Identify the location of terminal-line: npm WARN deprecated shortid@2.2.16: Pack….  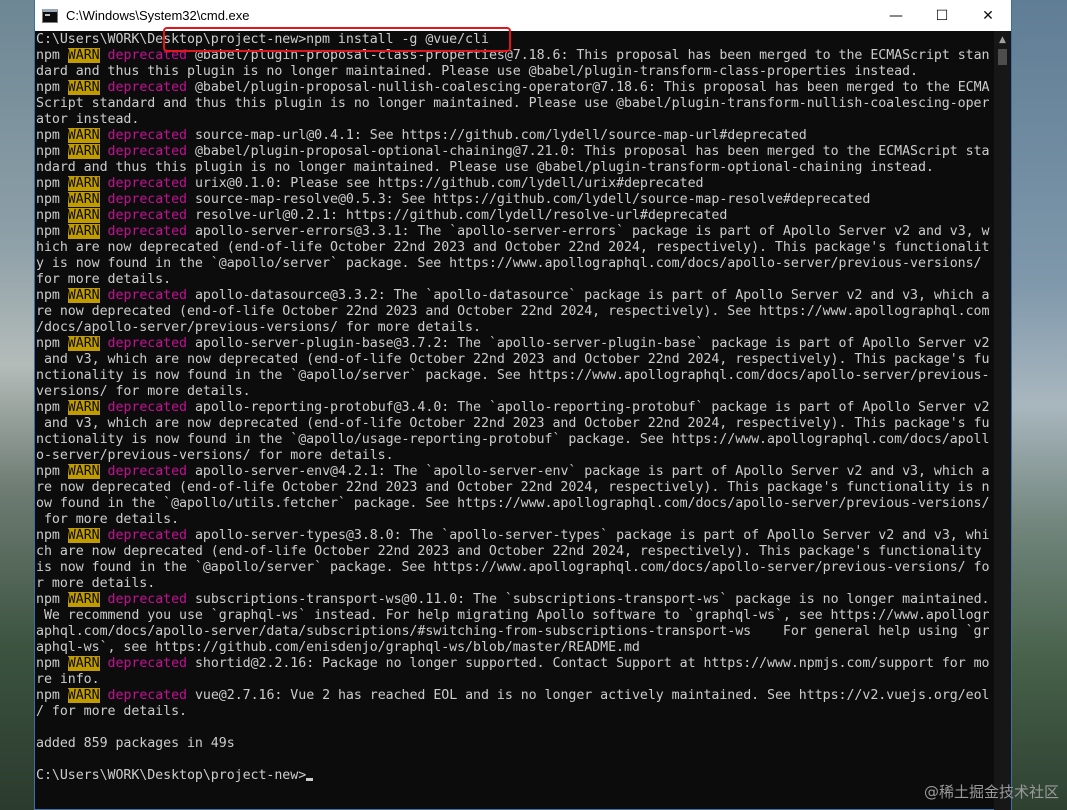
(516, 664).